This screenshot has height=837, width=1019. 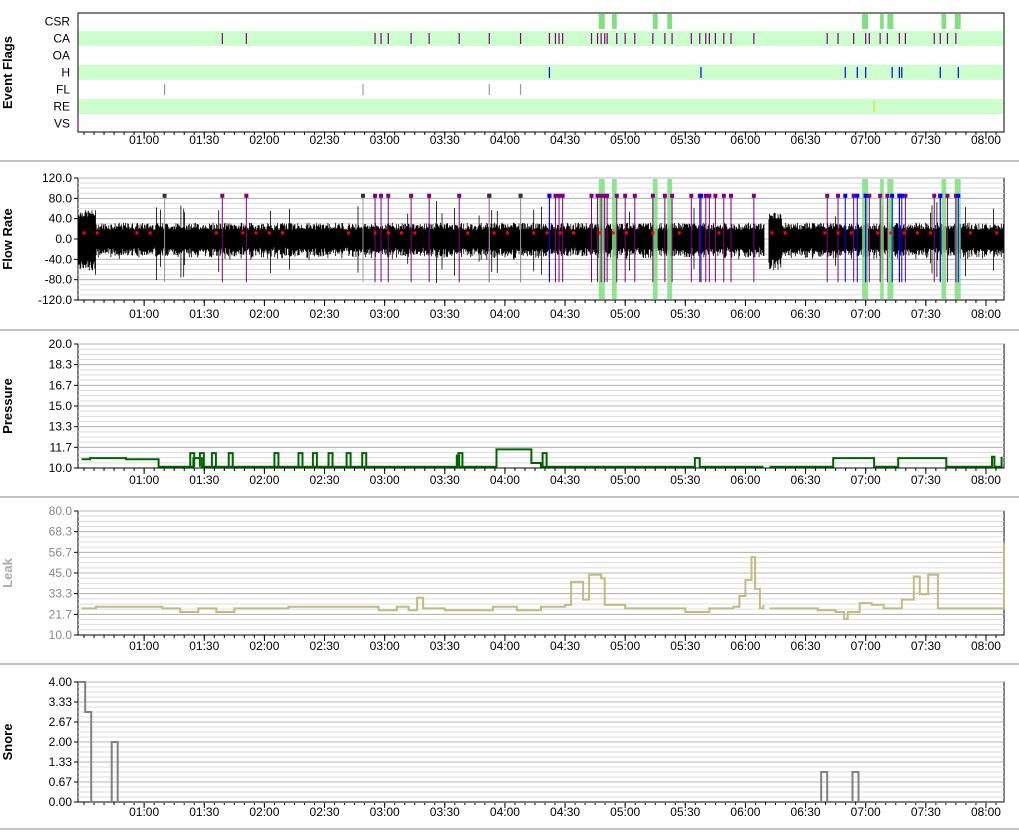 What do you see at coordinates (61, 682) in the screenshot?
I see `y-tick-label: 4.00` at bounding box center [61, 682].